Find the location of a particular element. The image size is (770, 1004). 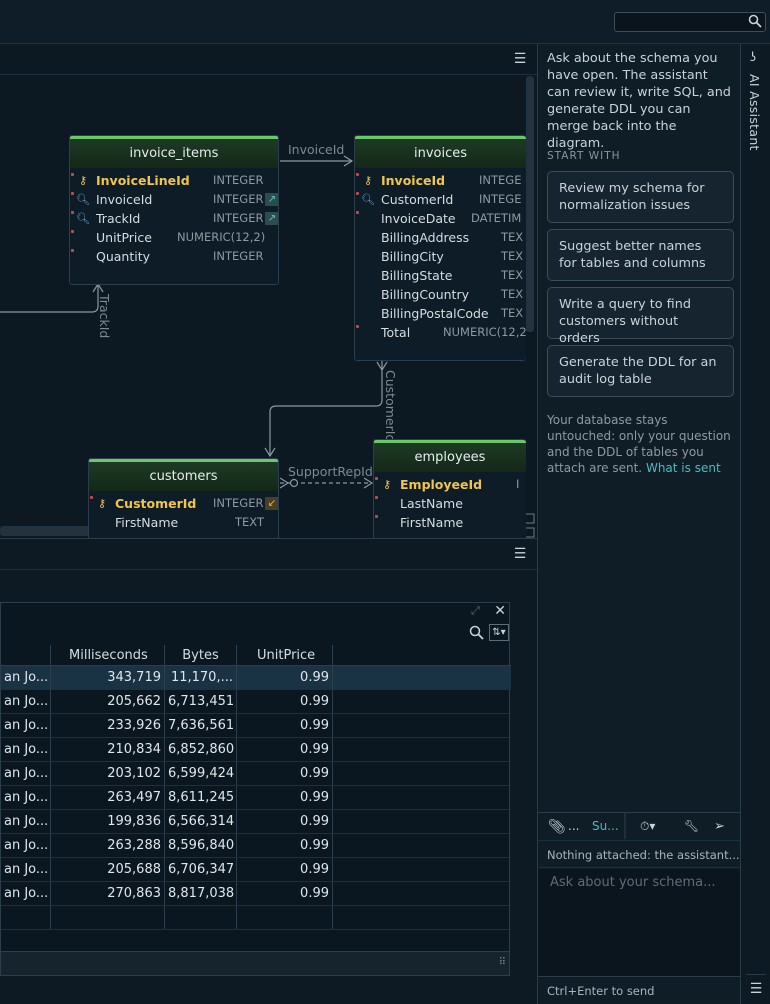

column-row: BillingPostalCode TEX is located at coordinates (440, 313).